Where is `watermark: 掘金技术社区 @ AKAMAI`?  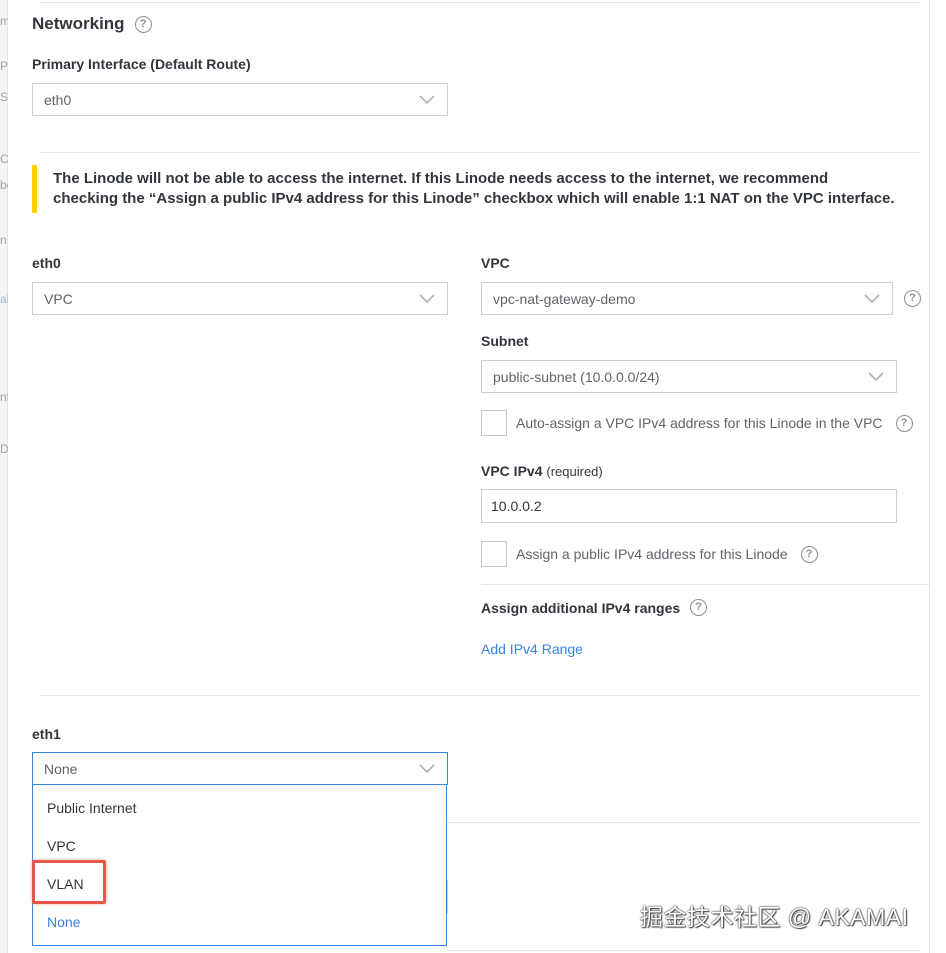 watermark: 掘金技术社区 @ AKAMAI is located at coordinates (774, 917).